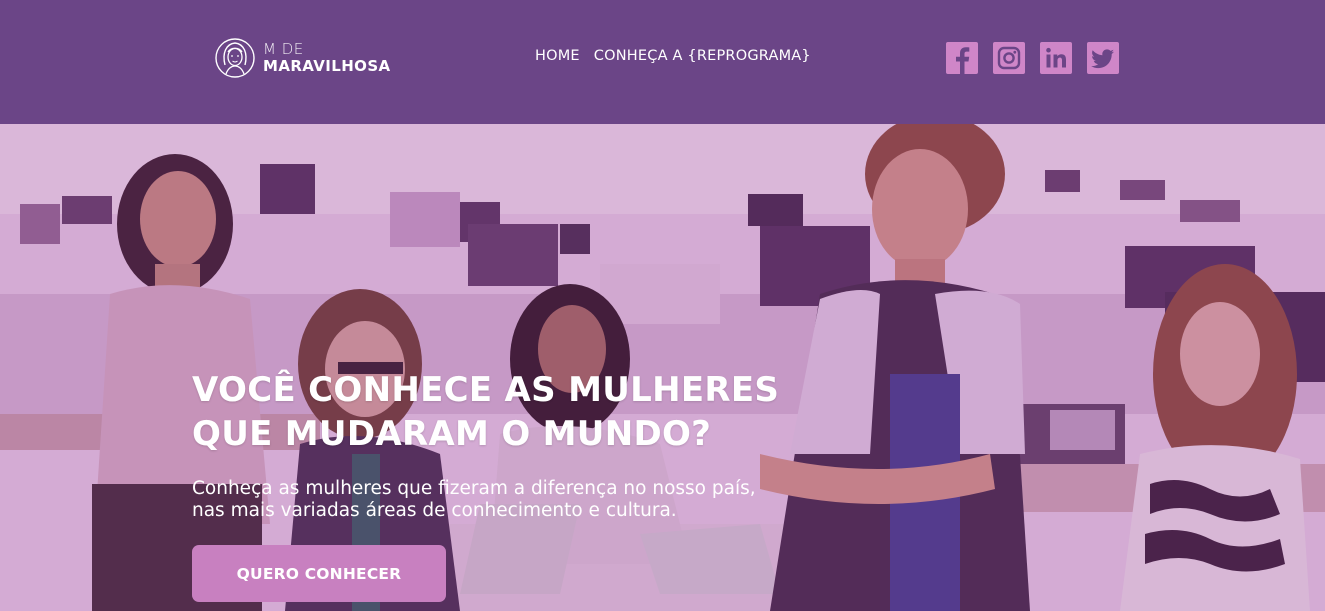  What do you see at coordinates (1103, 58) in the screenshot?
I see `twitter-icon` at bounding box center [1103, 58].